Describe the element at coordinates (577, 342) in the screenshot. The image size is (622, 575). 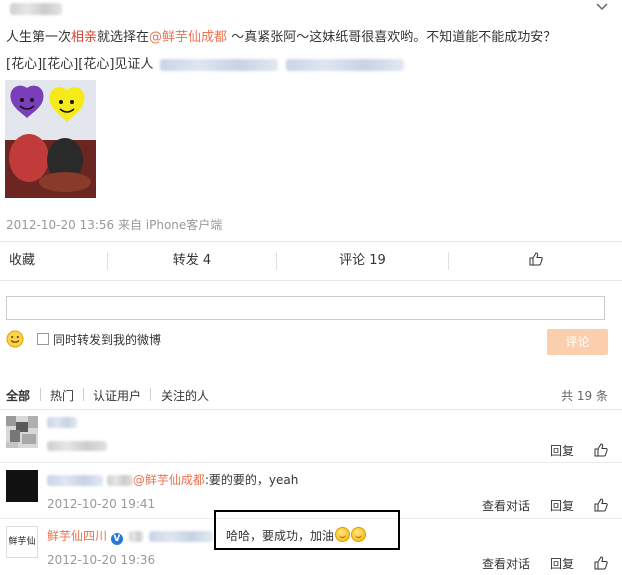
I see `submit-comment-button: 评论` at that location.